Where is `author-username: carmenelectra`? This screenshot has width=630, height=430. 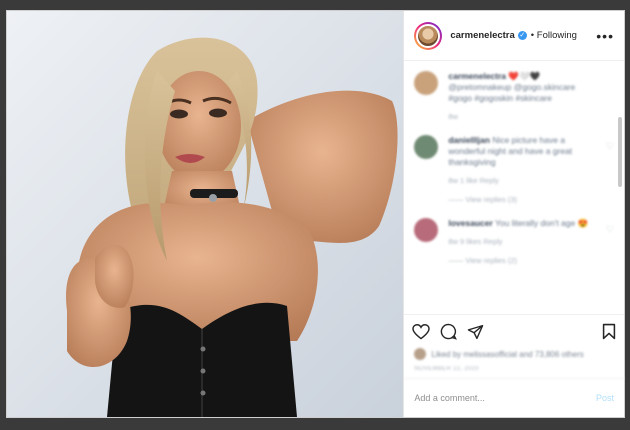
author-username: carmenelectra is located at coordinates (482, 35).